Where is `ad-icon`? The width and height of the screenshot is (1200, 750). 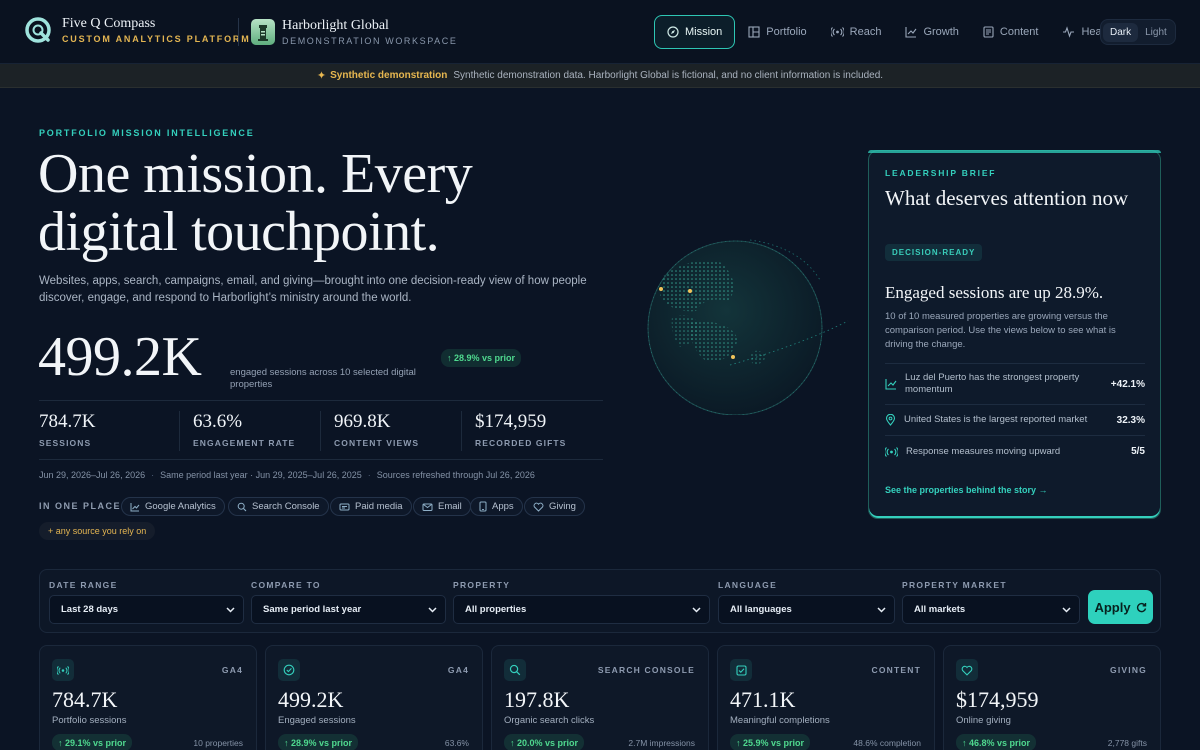
ad-icon is located at coordinates (344, 506).